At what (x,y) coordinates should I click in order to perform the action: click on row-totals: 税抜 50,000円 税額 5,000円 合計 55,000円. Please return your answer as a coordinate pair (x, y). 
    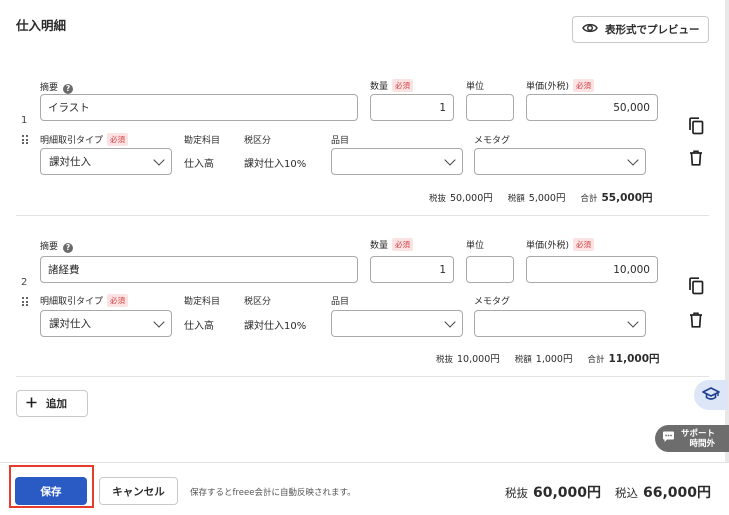
    Looking at the image, I should click on (541, 197).